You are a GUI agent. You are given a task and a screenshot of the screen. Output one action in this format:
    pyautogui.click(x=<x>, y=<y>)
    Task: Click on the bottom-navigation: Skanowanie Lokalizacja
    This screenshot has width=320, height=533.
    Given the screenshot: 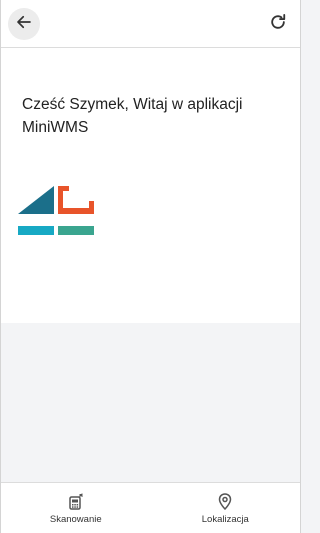 What is the action you would take?
    pyautogui.click(x=150, y=507)
    